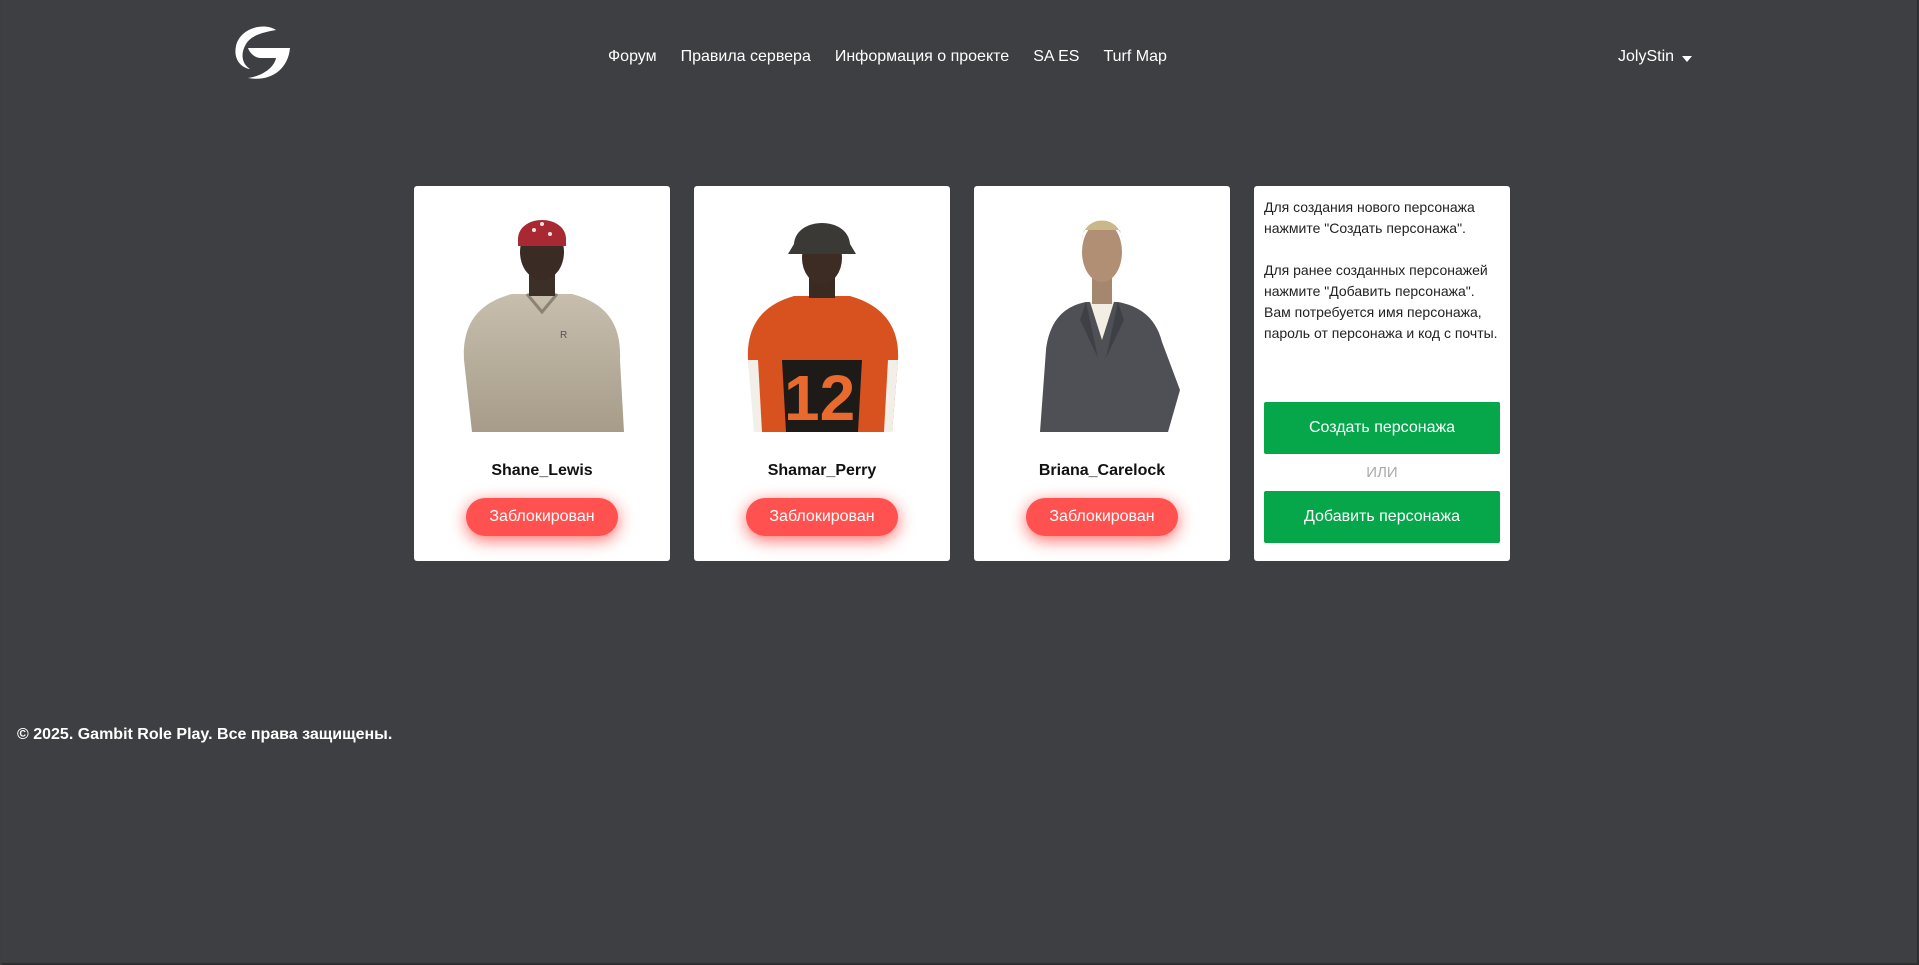 The width and height of the screenshot is (1919, 965). What do you see at coordinates (1646, 56) in the screenshot?
I see `username: JolyStin` at bounding box center [1646, 56].